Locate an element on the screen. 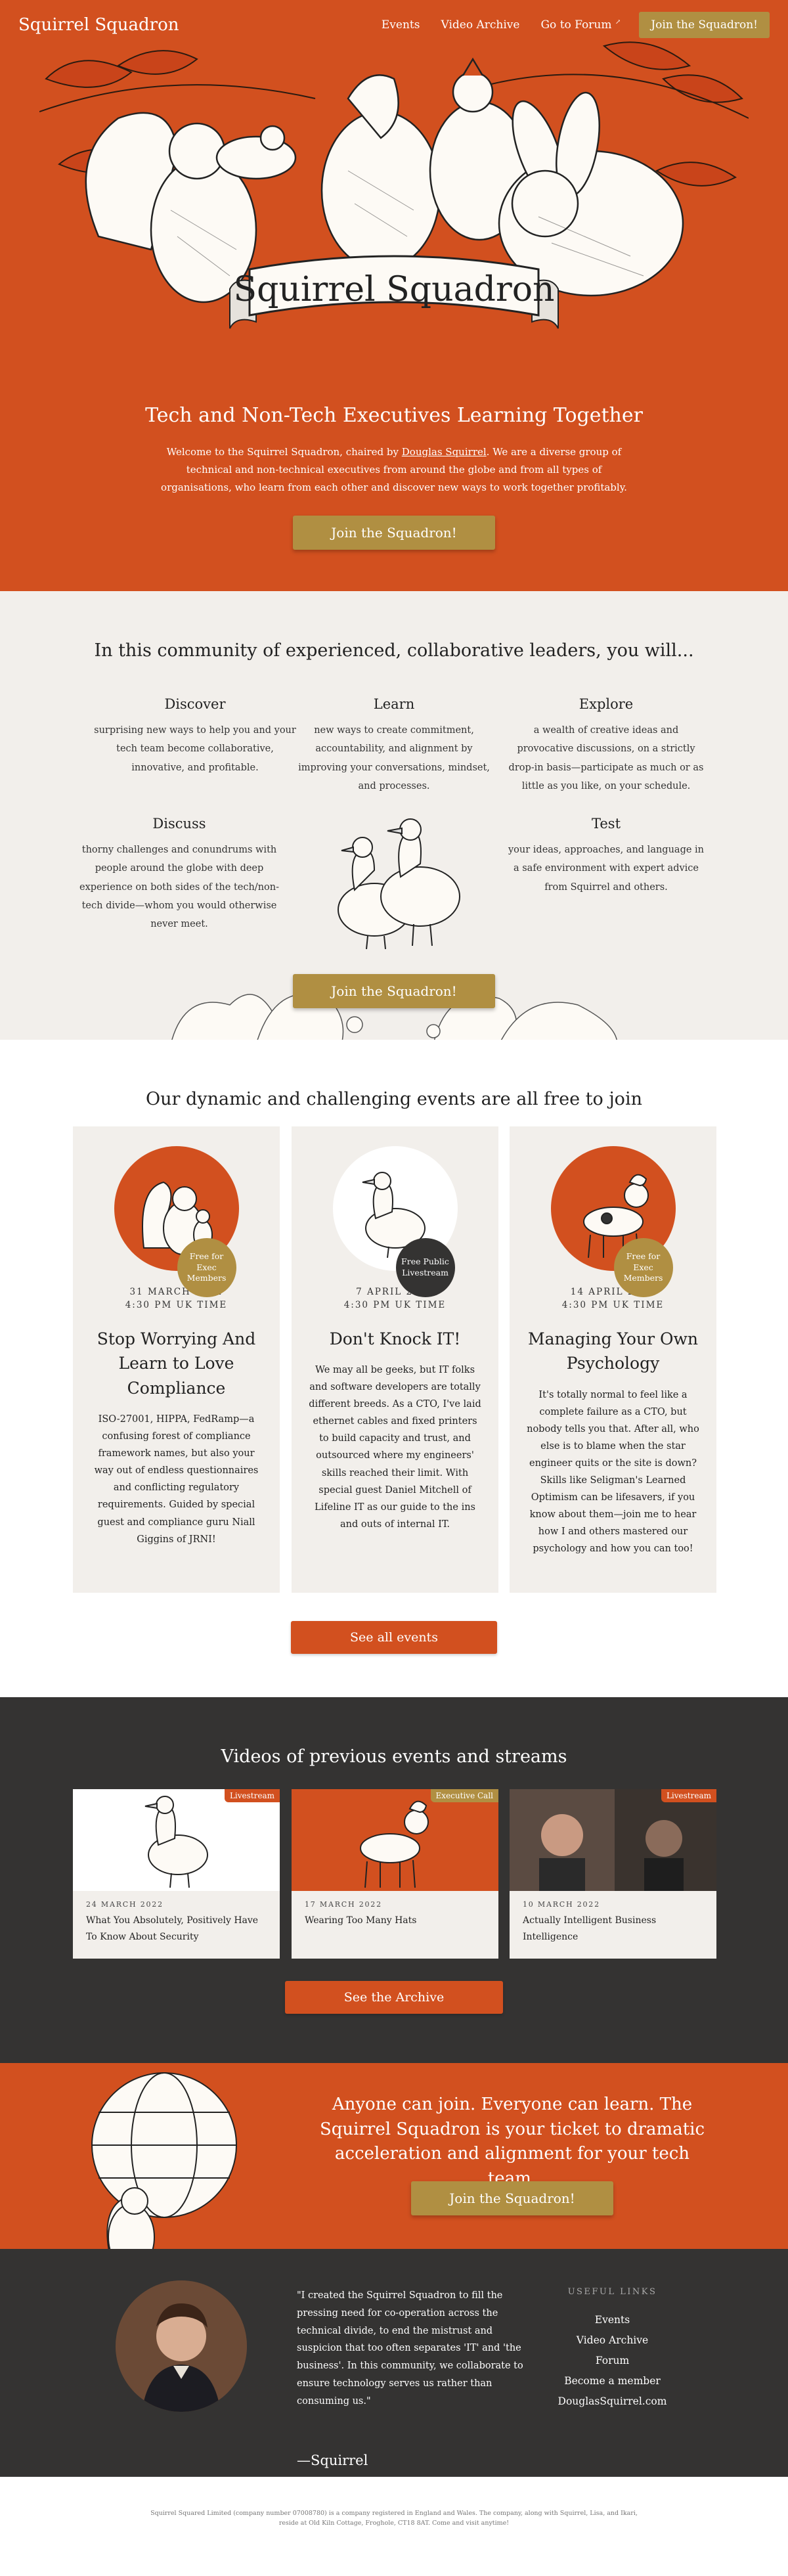 This screenshot has height=2576, width=788. event-date-day: 7 APRIL 2022 is located at coordinates (395, 1292).